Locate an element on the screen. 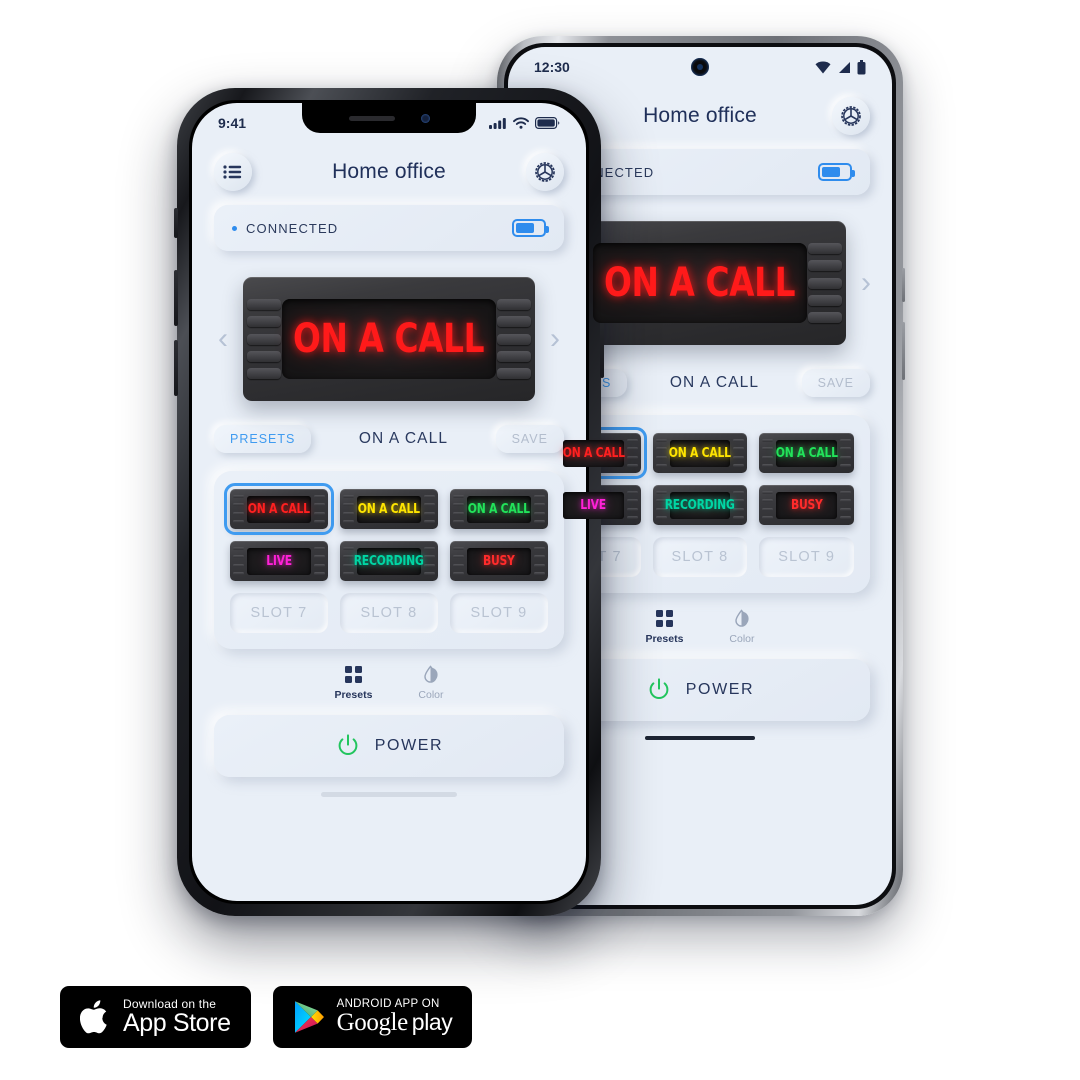  iphone-status-icons is located at coordinates (524, 123).